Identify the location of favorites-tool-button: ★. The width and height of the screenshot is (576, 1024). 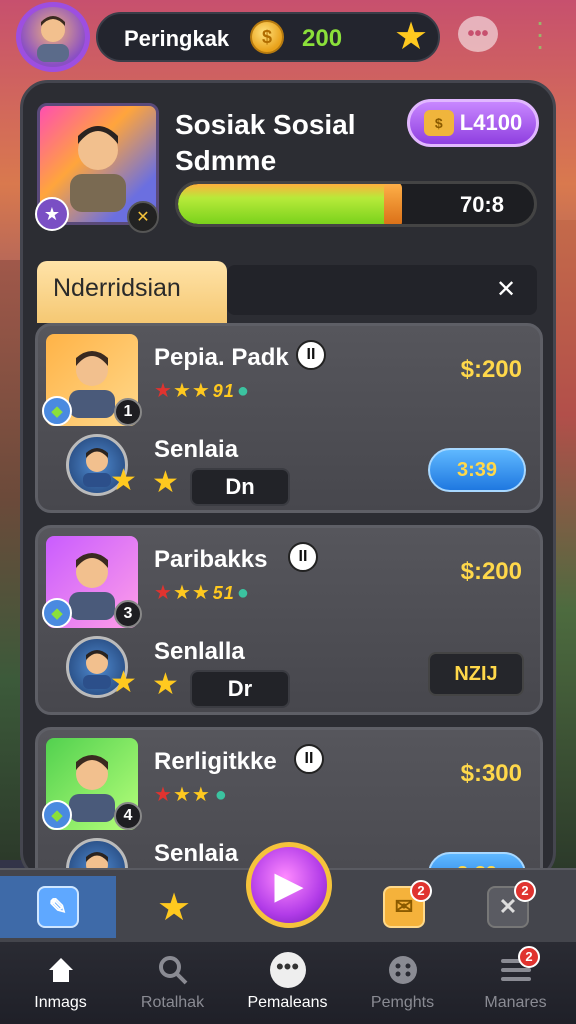
(174, 907).